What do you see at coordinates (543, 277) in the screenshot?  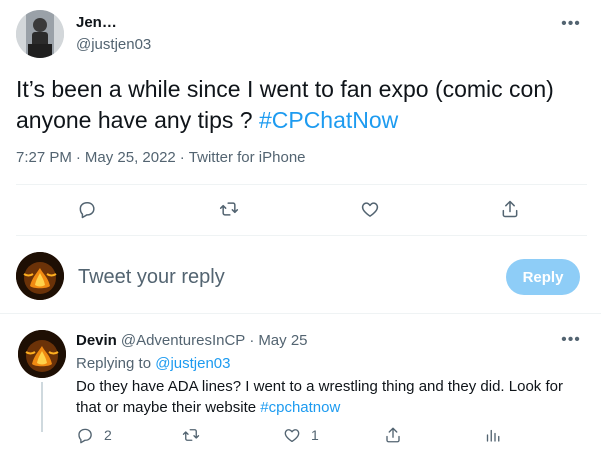 I see `reply-submit-button: Reply` at bounding box center [543, 277].